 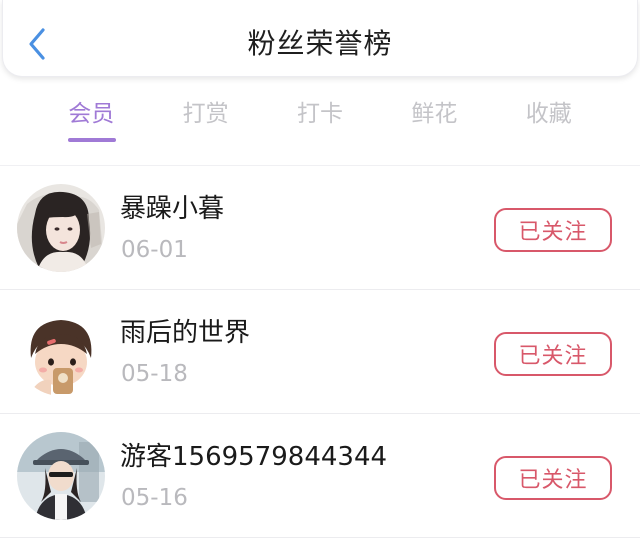 What do you see at coordinates (172, 209) in the screenshot?
I see `user-name: 暴躁小暮` at bounding box center [172, 209].